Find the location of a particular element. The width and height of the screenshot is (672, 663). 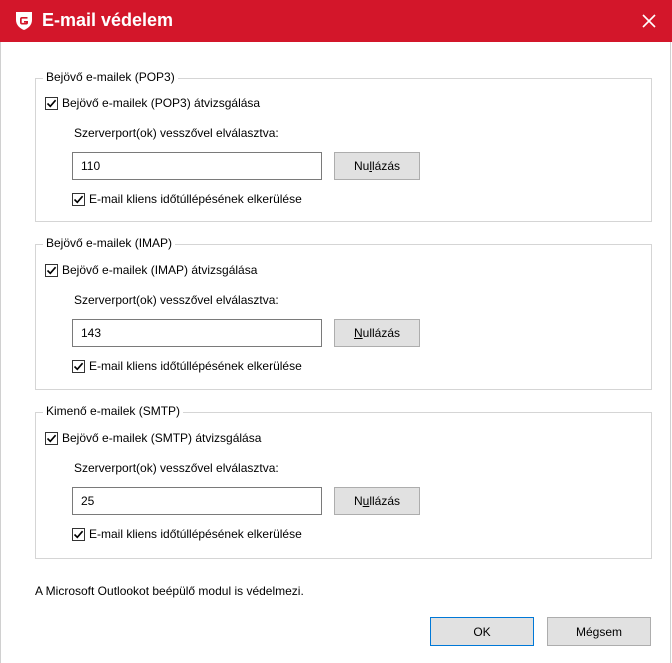

window-title: E-mail védelem is located at coordinates (108, 20).